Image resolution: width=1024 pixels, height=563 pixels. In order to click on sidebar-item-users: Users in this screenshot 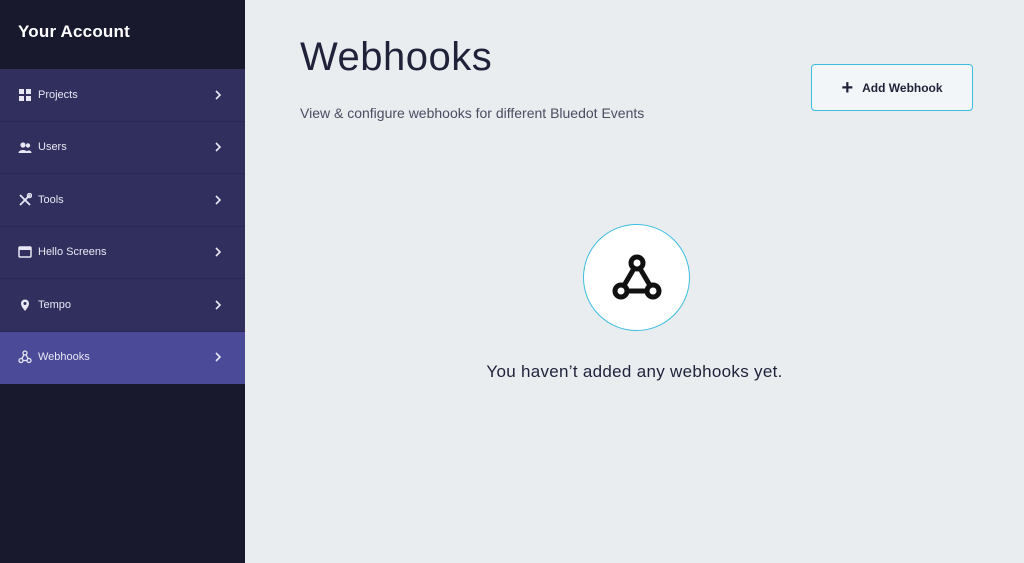, I will do `click(122, 147)`.